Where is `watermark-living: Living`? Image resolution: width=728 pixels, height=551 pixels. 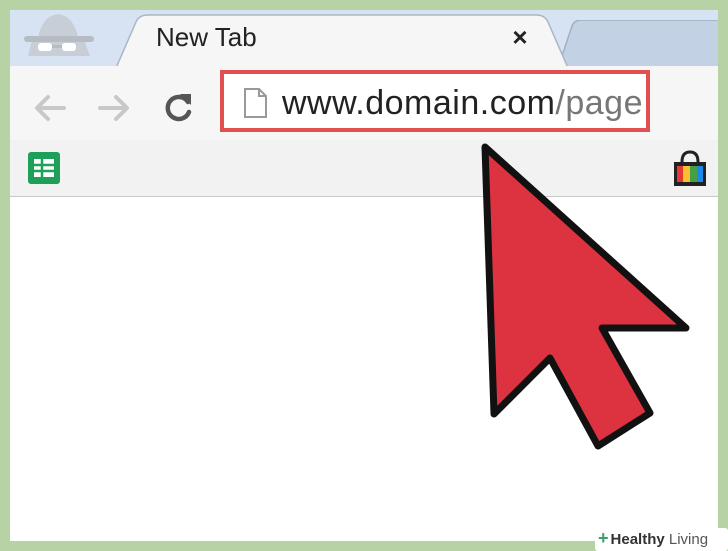 watermark-living: Living is located at coordinates (686, 539).